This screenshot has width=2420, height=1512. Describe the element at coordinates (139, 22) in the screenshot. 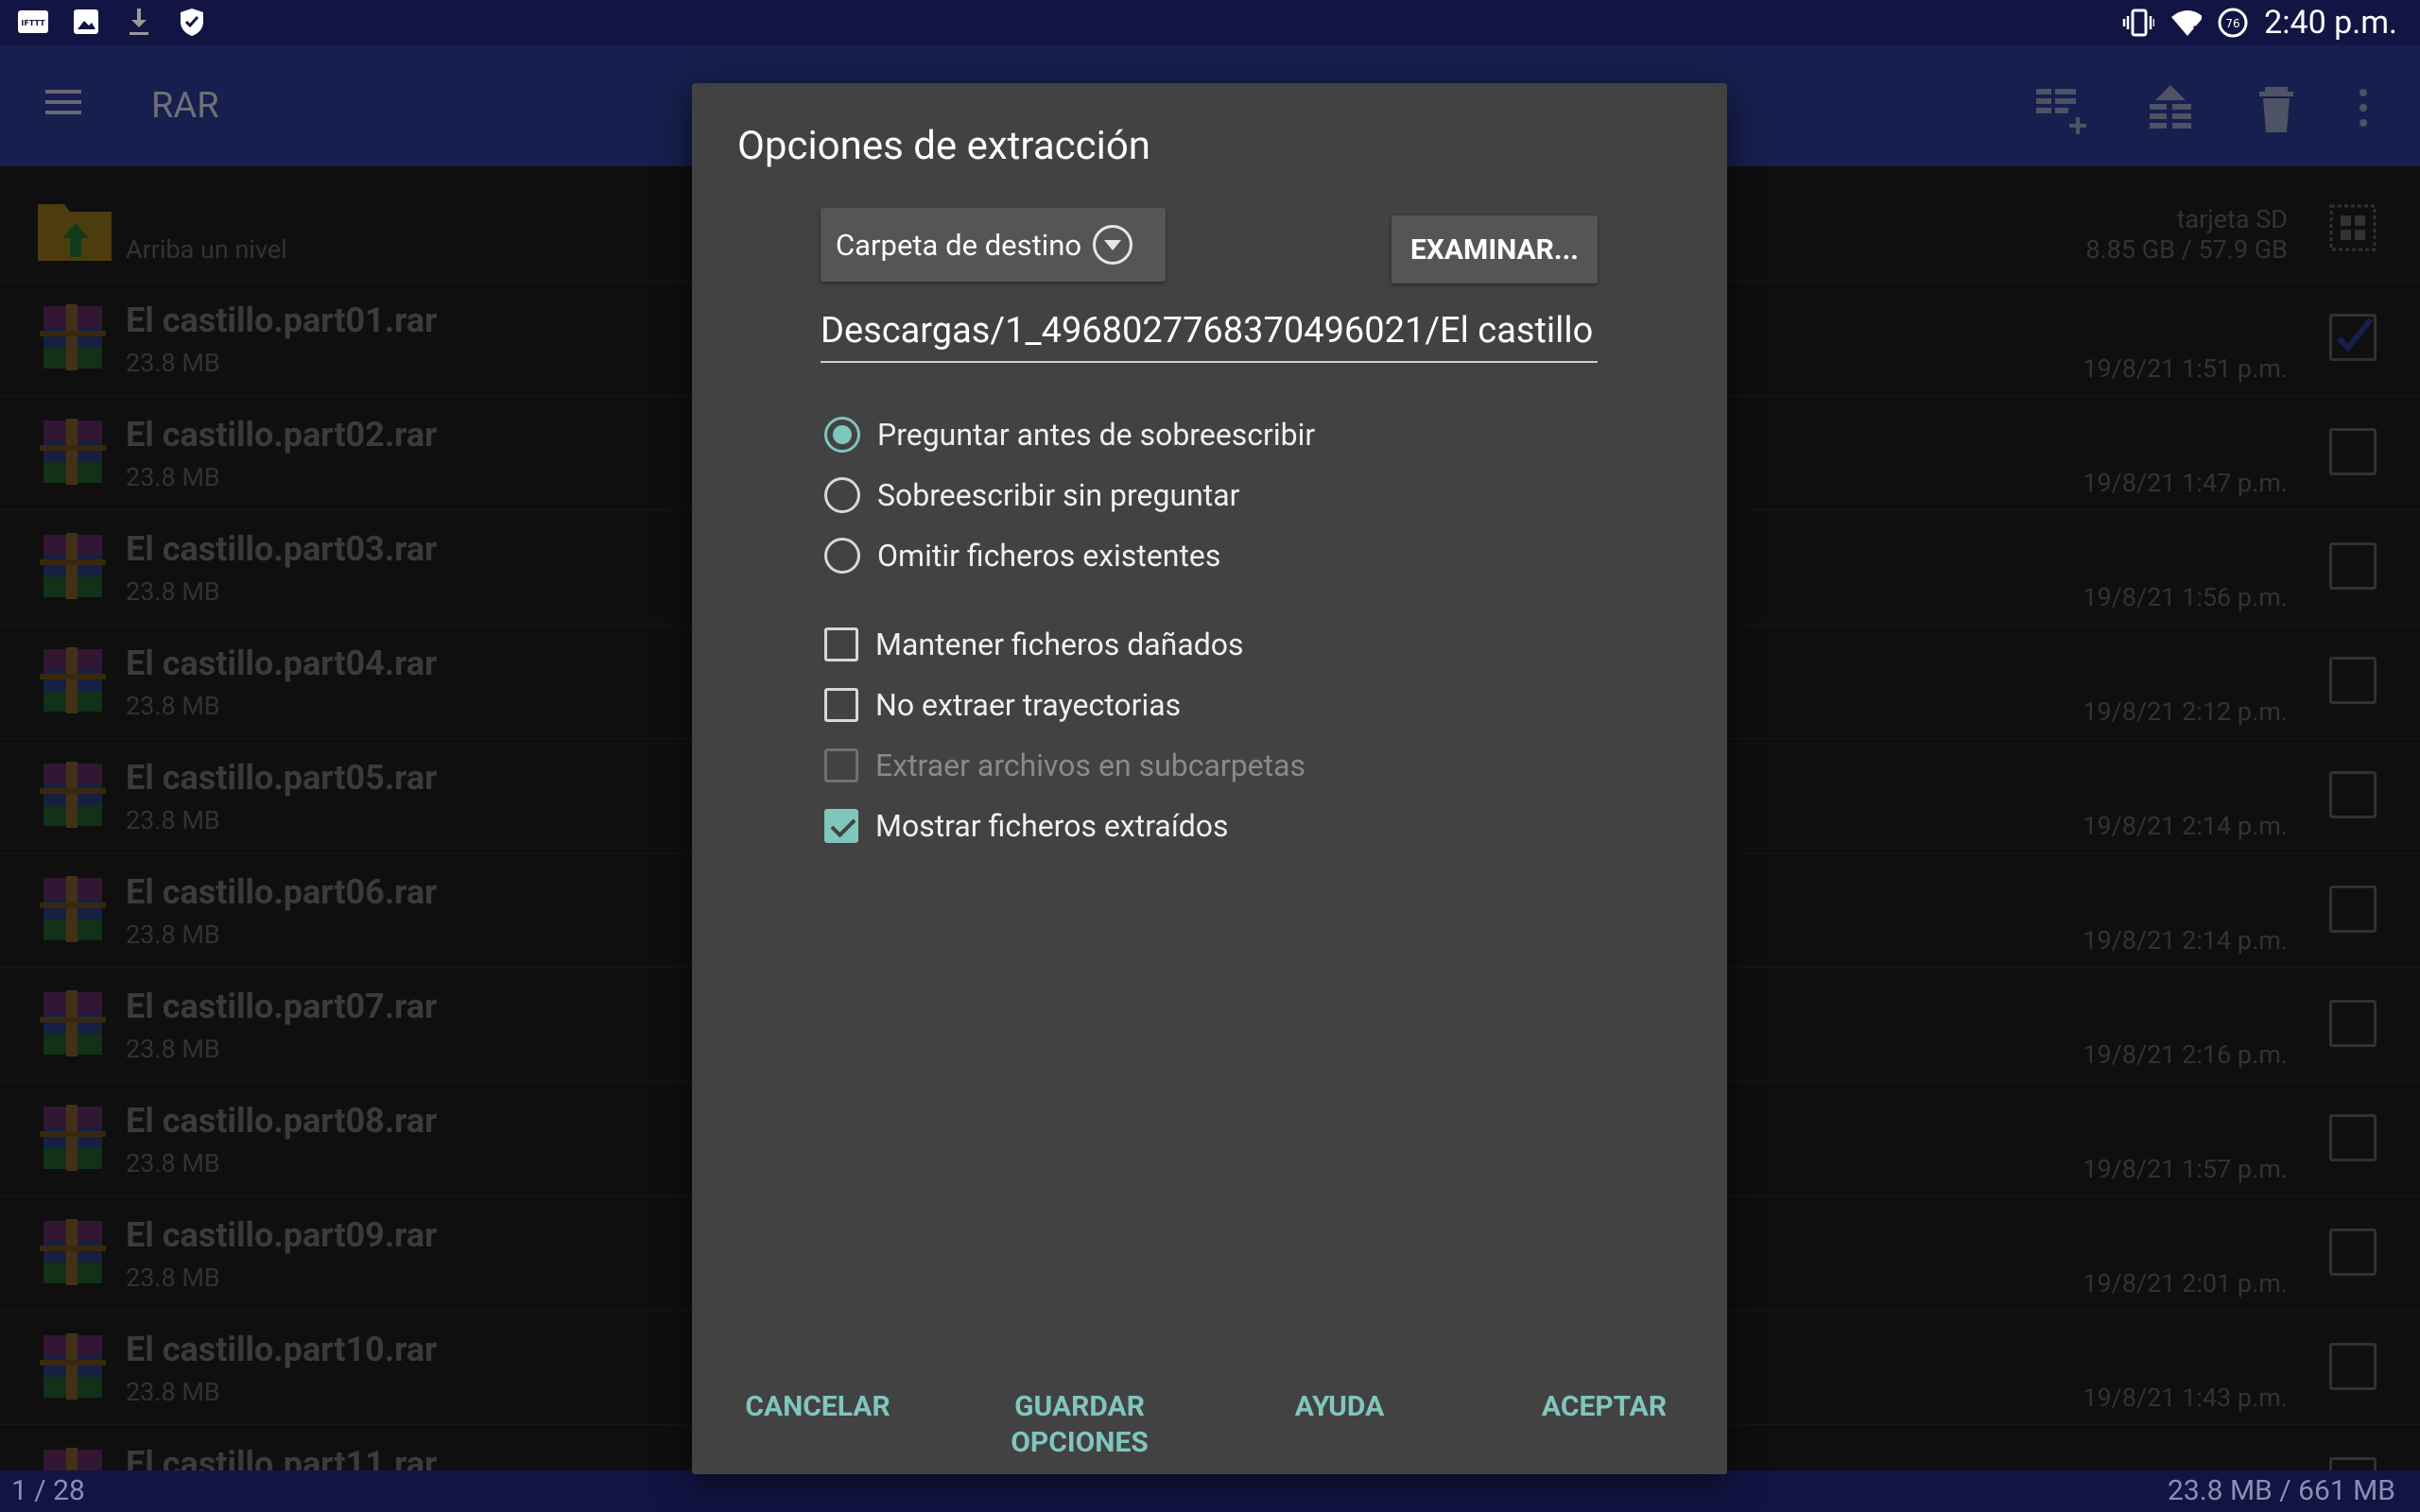

I see `download-icon` at that location.